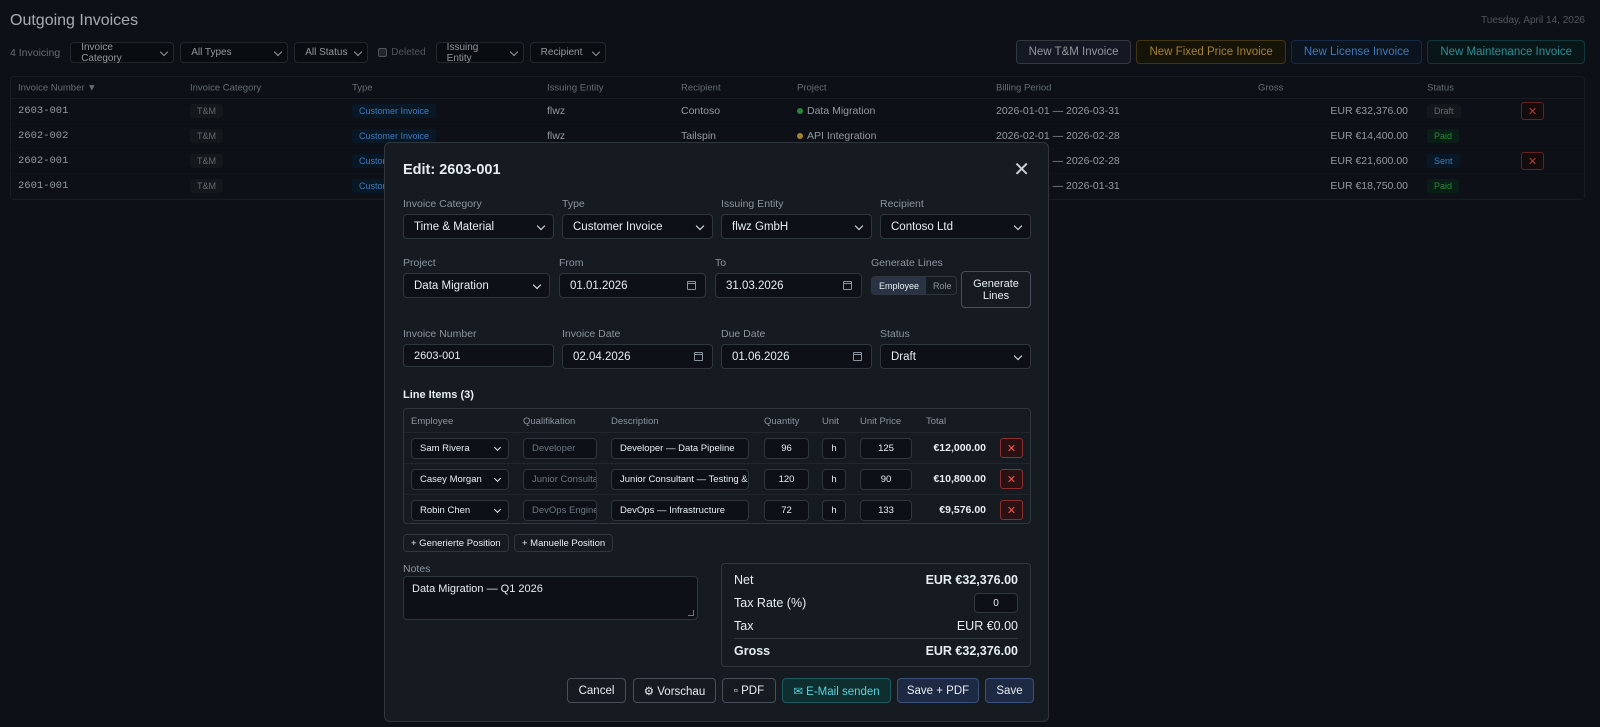  What do you see at coordinates (886, 479) in the screenshot?
I see `unit-price-input: 90` at bounding box center [886, 479].